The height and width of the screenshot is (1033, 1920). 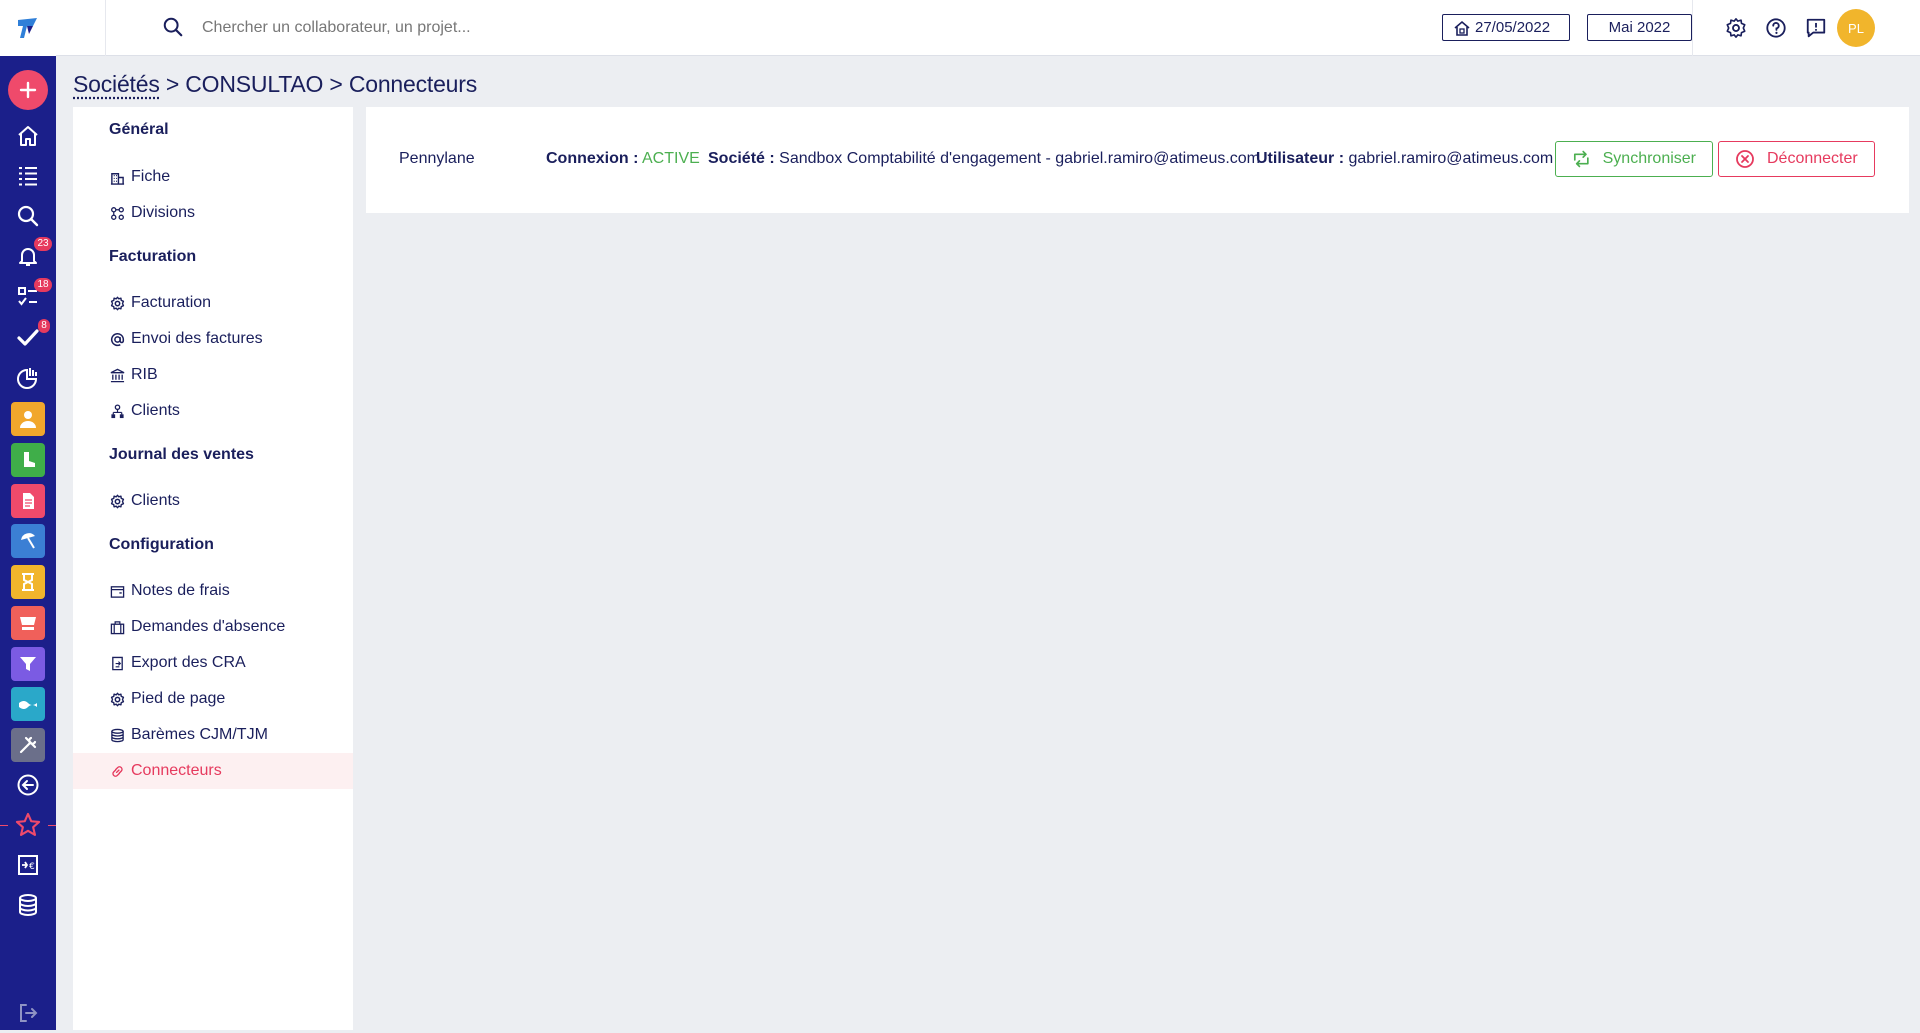 I want to click on tasks-badge: 18, so click(x=43, y=285).